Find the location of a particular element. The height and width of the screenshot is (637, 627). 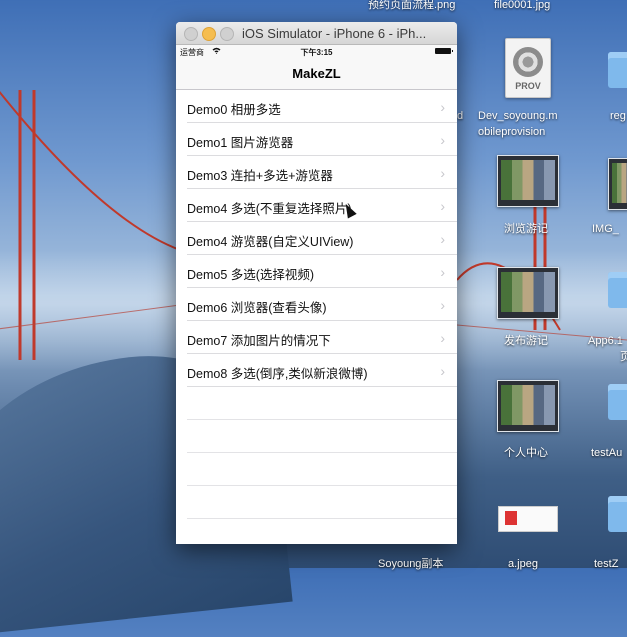

thumb-label-profile: 个人中心 is located at coordinates (526, 453).